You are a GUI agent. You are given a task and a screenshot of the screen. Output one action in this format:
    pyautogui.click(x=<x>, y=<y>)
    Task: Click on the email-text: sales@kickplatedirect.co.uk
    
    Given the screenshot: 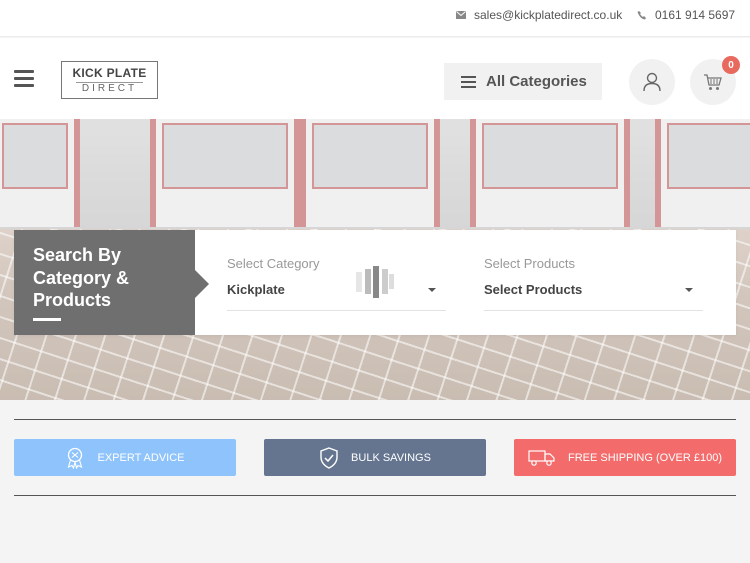 What is the action you would take?
    pyautogui.click(x=548, y=15)
    